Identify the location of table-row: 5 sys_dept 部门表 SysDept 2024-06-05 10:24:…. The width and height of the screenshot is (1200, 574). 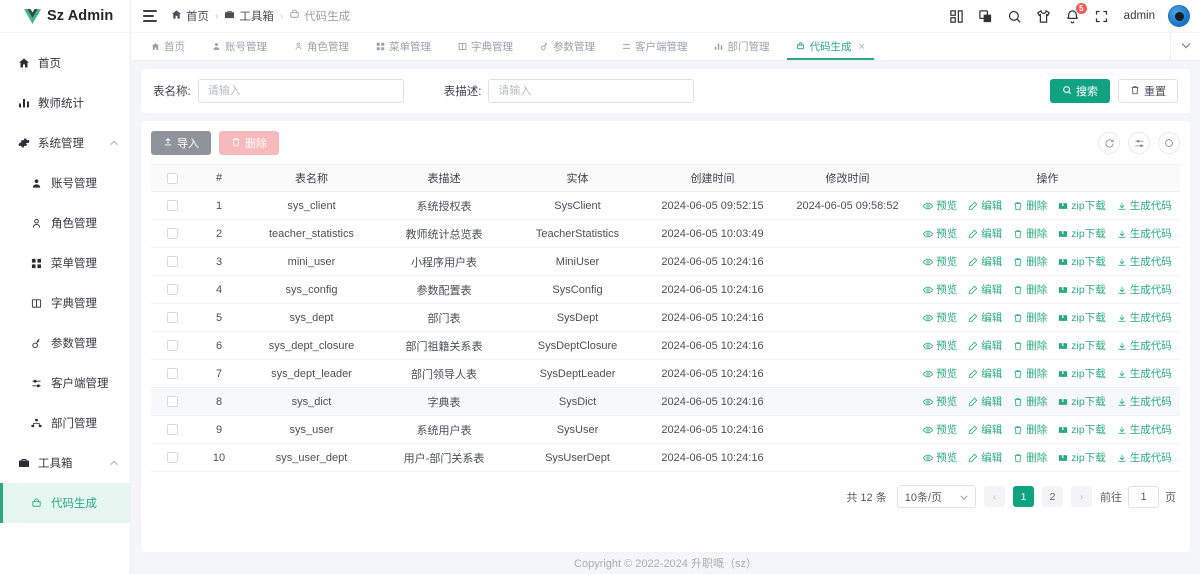
(665, 317).